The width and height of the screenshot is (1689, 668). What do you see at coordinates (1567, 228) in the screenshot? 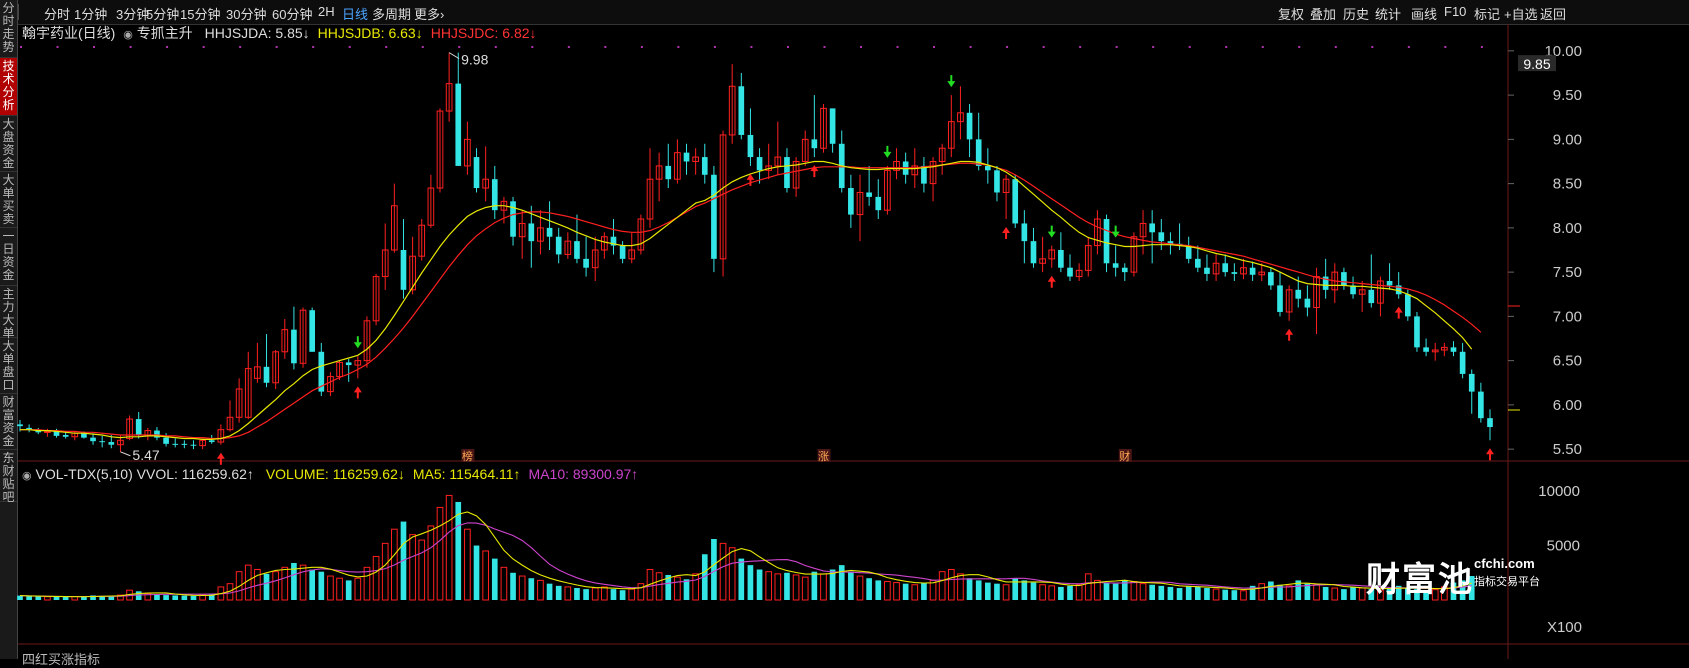
I see `price-tick-label: 8.00` at bounding box center [1567, 228].